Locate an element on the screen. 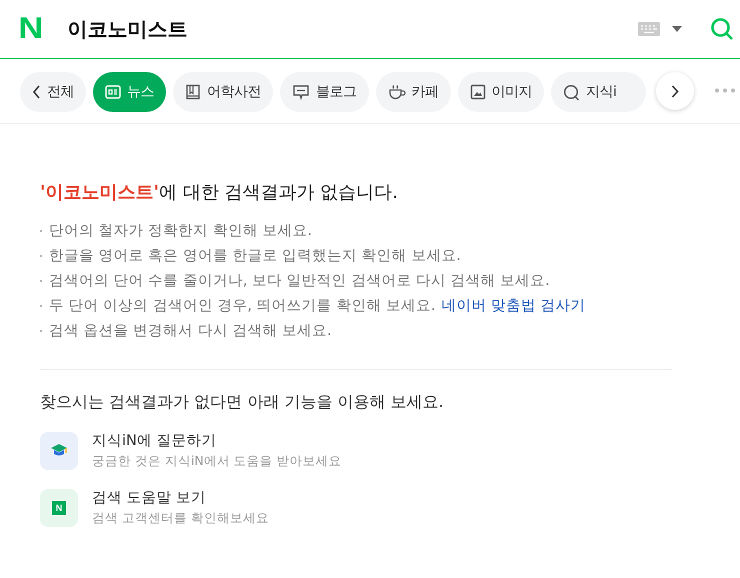  category-tab: 전체 is located at coordinates (53, 92).